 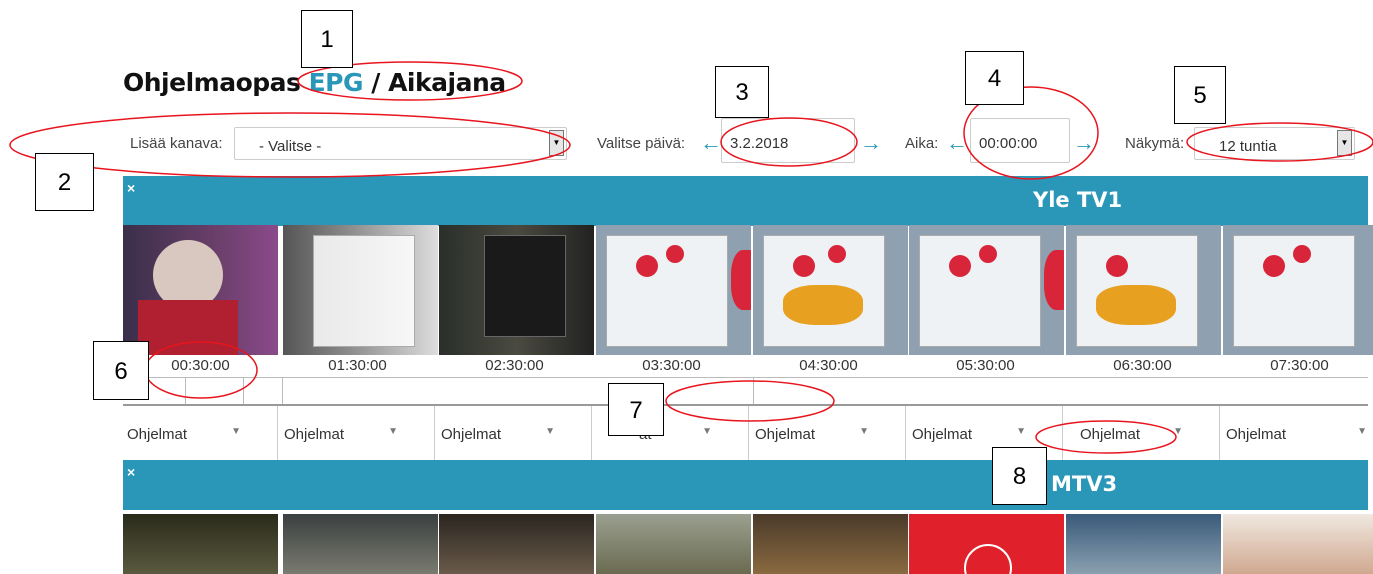 I want to click on date-value: 3.2.2018, so click(x=759, y=143).